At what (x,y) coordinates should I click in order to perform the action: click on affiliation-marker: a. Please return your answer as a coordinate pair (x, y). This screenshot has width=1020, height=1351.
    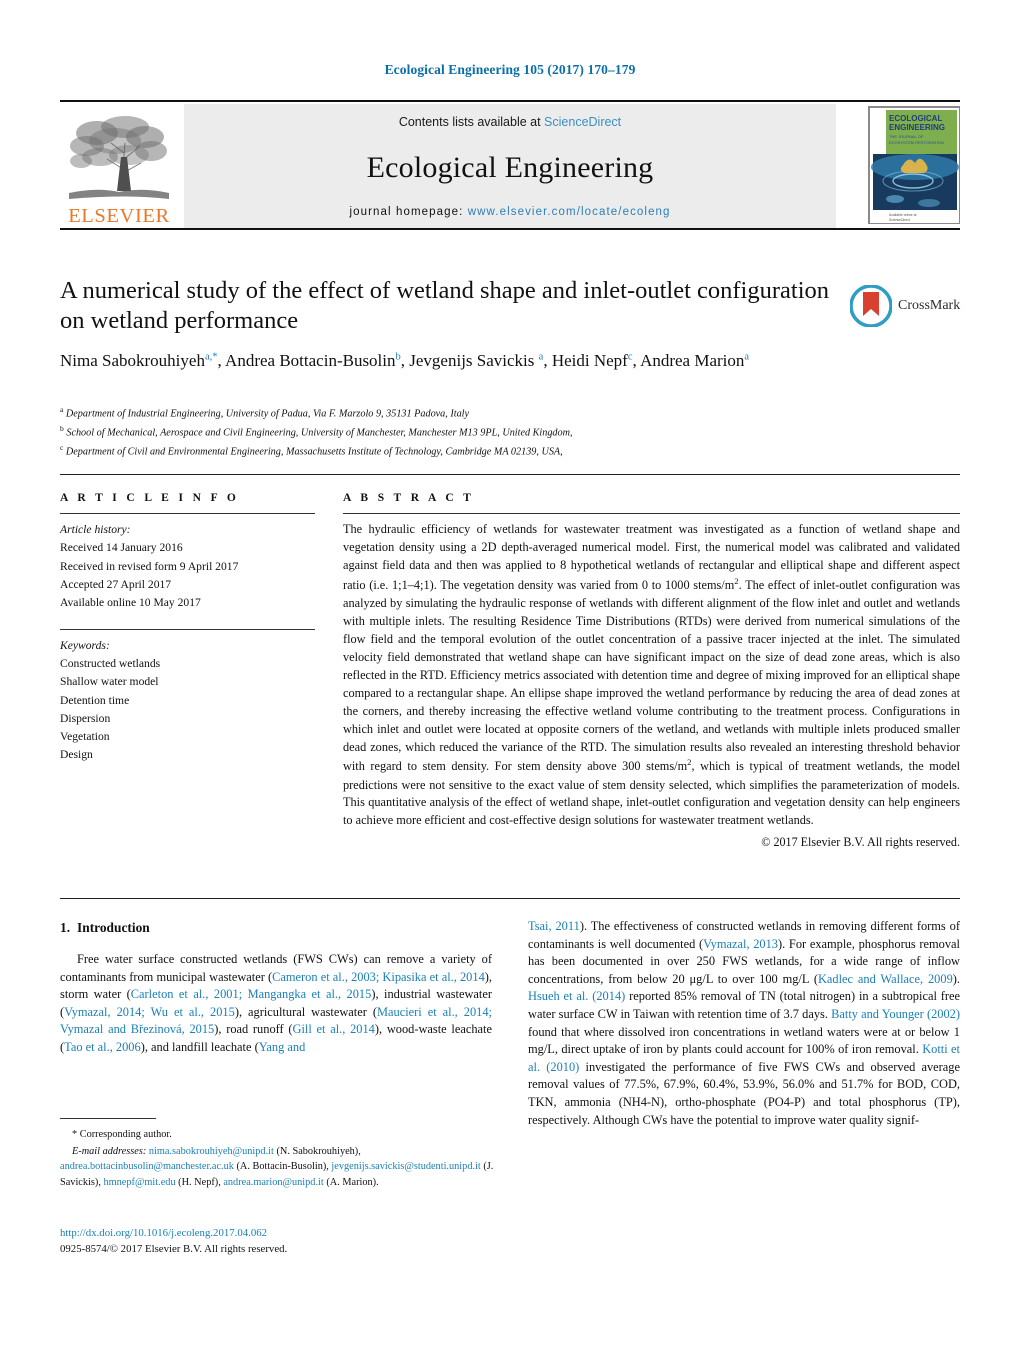
    Looking at the image, I should click on (62, 409).